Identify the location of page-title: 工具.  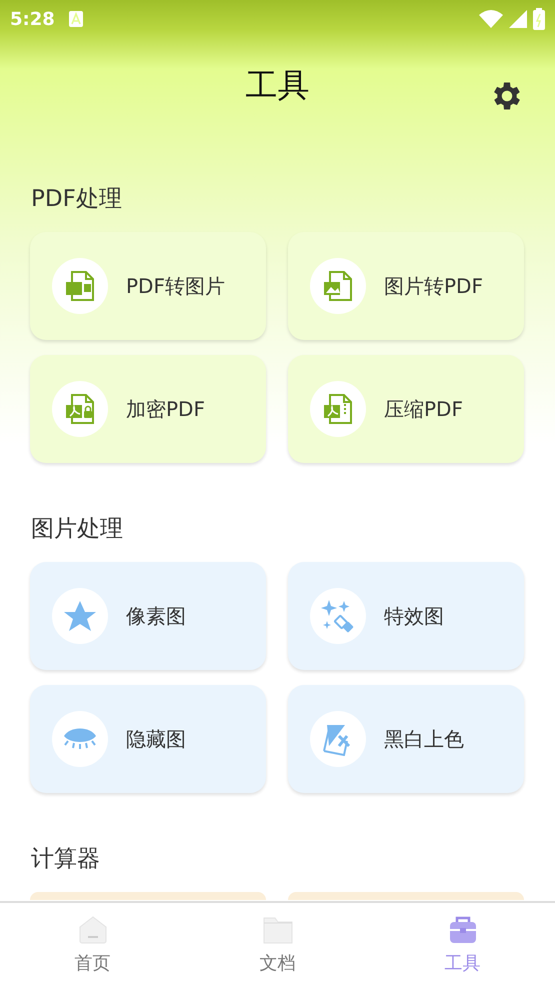
(278, 85).